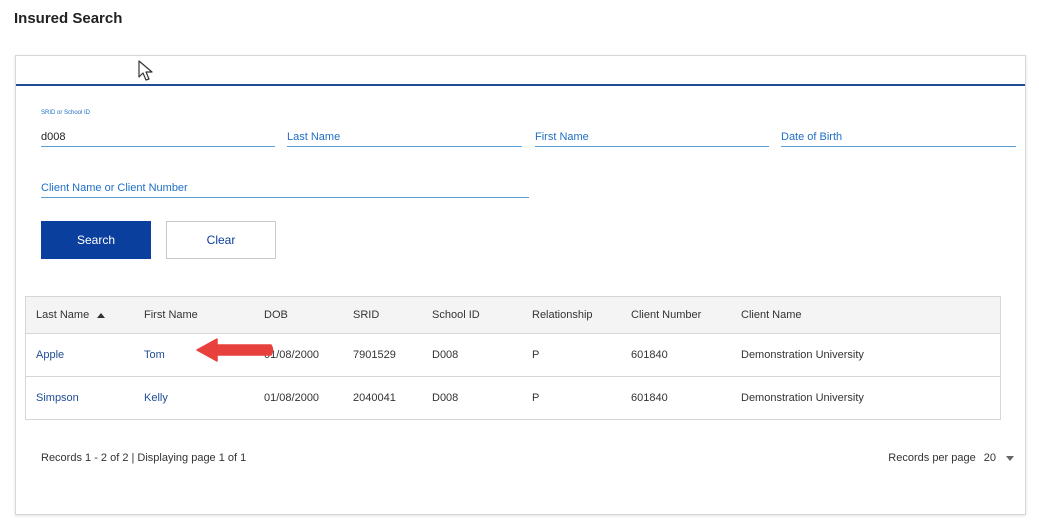 Image resolution: width=1039 pixels, height=523 pixels. Describe the element at coordinates (292, 398) in the screenshot. I see `dob-cell: 01/08/2000` at that location.